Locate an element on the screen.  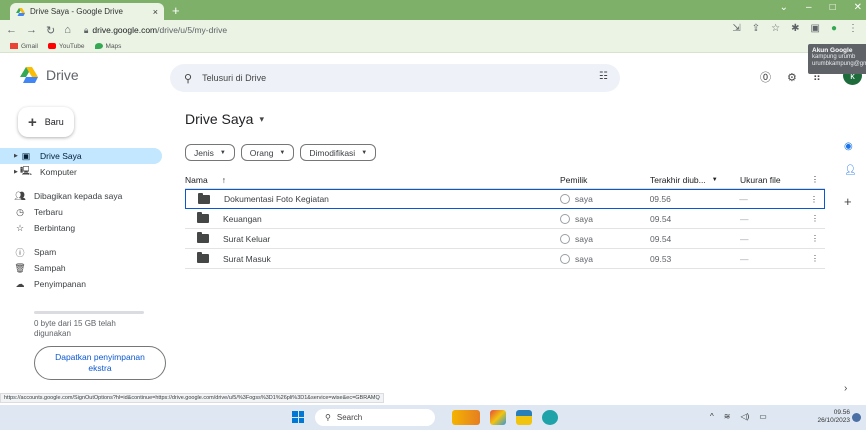
gmail-icon is located at coordinates (14, 46).